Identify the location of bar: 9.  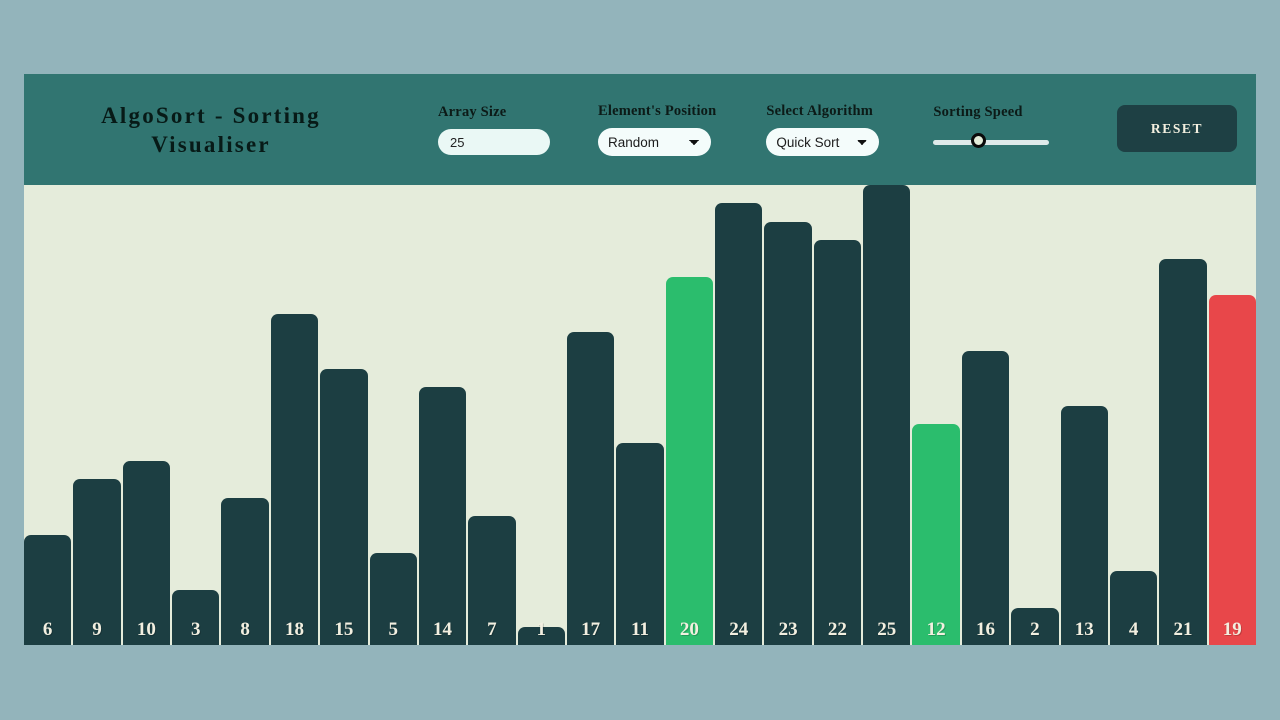
(97, 562).